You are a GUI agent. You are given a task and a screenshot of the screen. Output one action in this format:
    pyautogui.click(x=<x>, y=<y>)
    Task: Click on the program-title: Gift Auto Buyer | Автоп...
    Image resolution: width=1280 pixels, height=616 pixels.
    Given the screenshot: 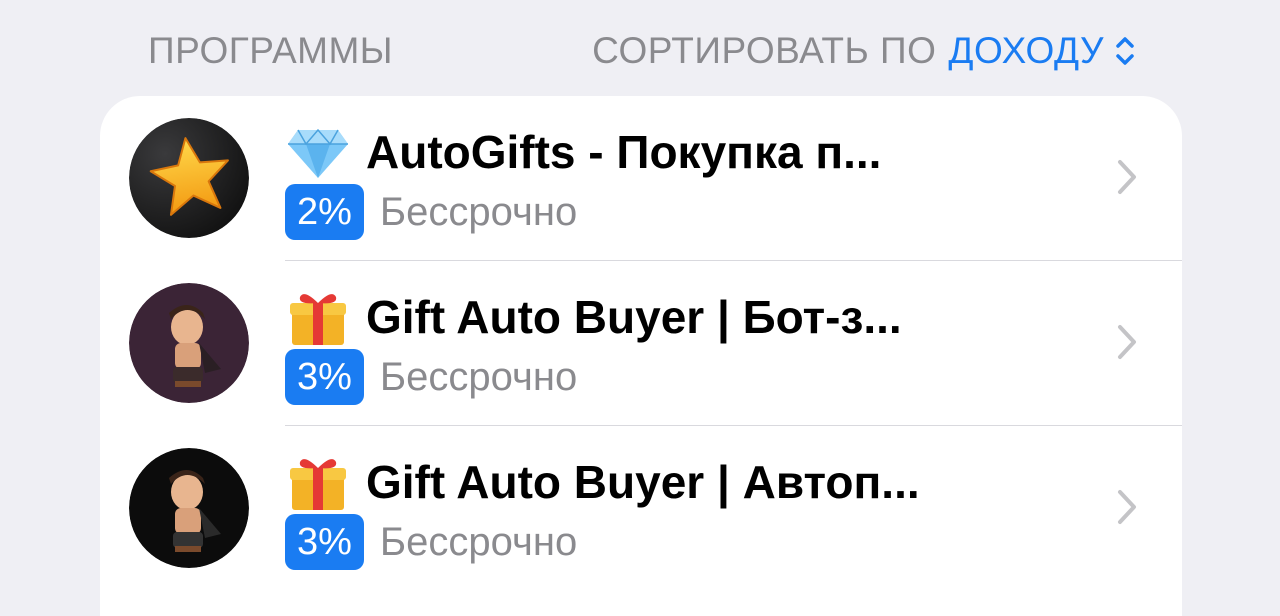 What is the action you would take?
    pyautogui.click(x=643, y=482)
    